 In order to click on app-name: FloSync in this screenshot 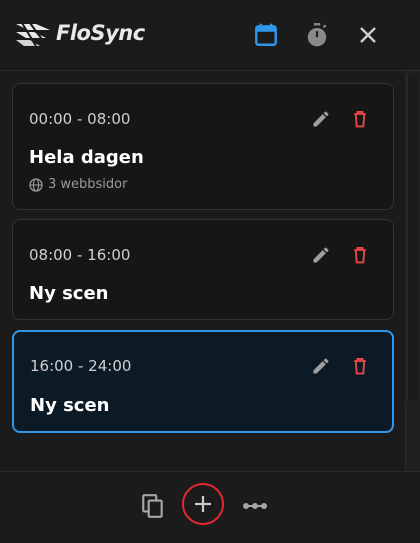, I will do `click(100, 33)`.